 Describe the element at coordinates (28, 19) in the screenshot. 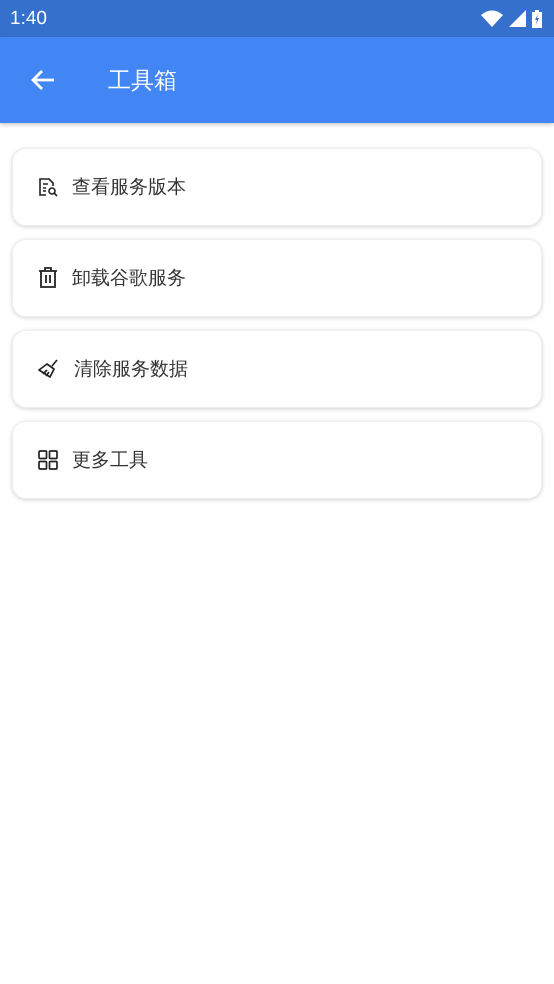

I see `status-time: 1:40` at that location.